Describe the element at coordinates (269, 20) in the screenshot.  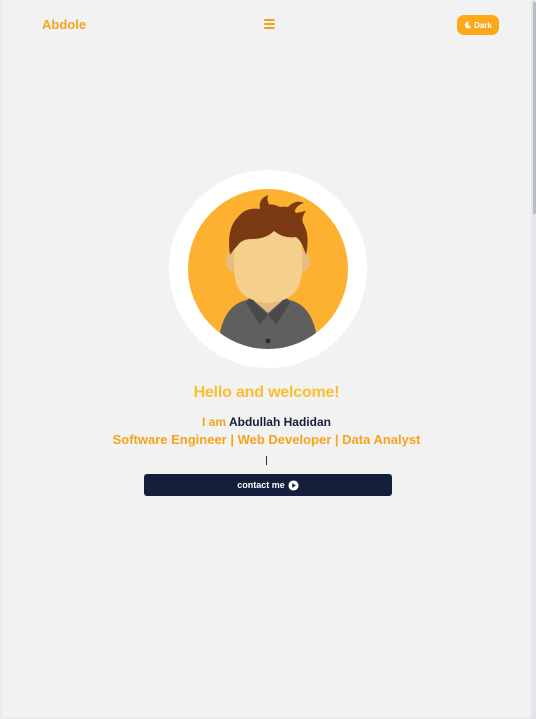
I see `hamburger-icon` at that location.